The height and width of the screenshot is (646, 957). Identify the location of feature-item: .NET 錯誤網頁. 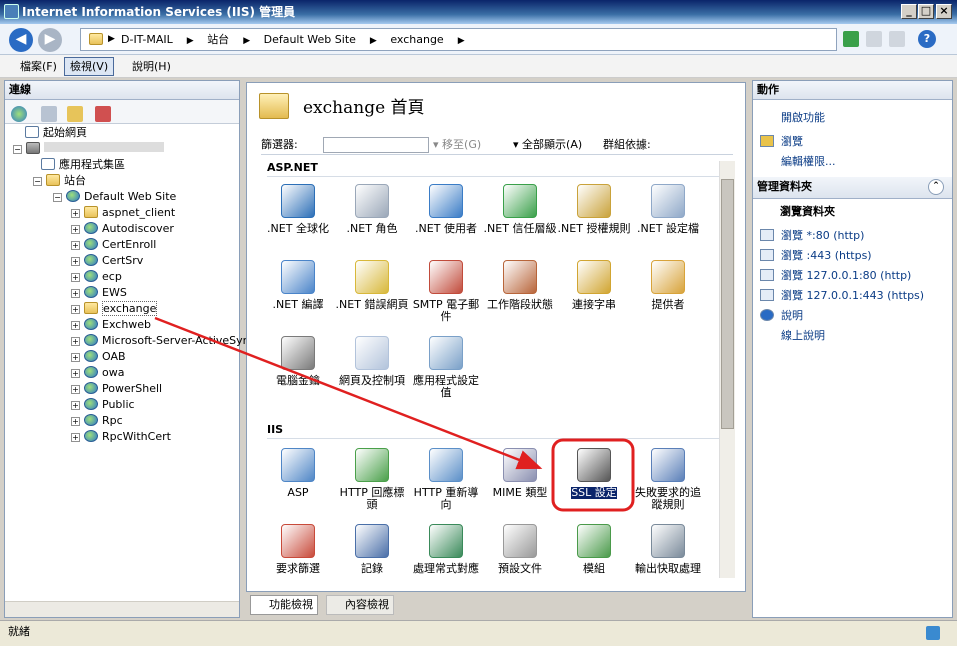
(372, 285).